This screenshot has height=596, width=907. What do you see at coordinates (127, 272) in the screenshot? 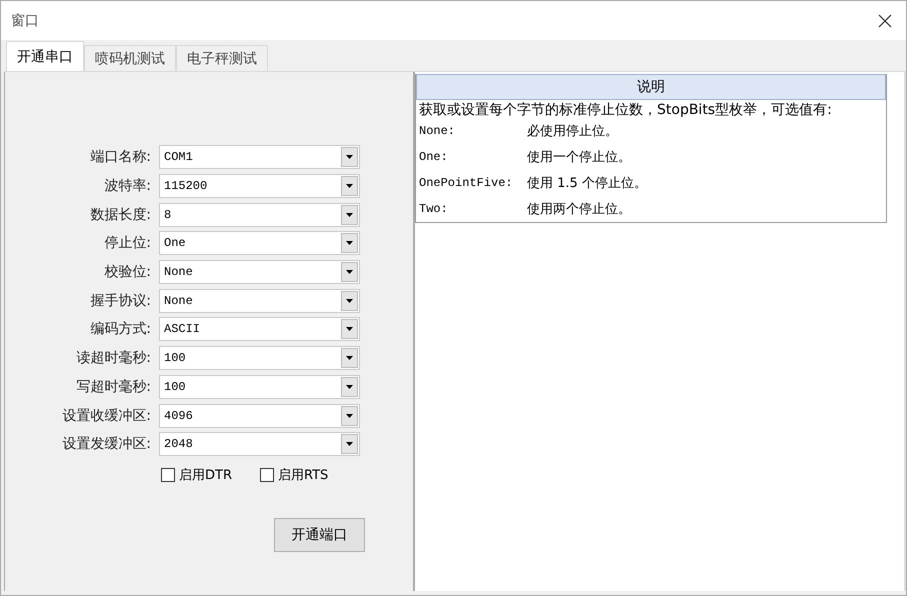
I see `field-label: 校验位:` at bounding box center [127, 272].